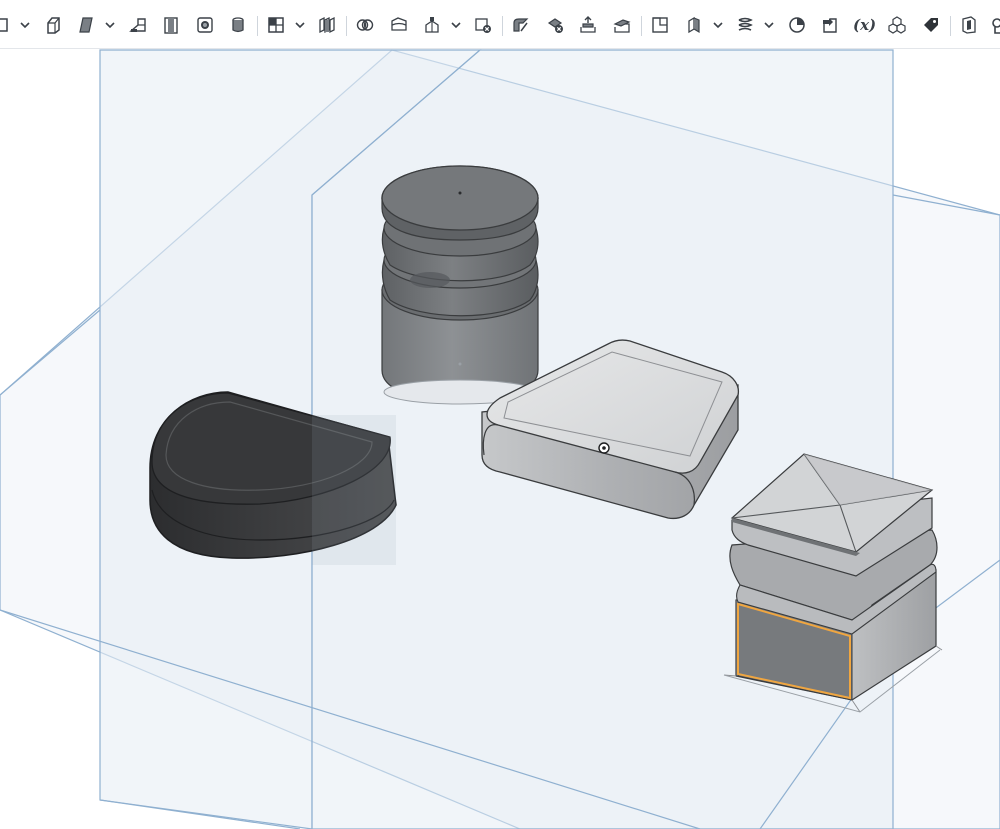  I want to click on transform-icon, so click(432, 25).